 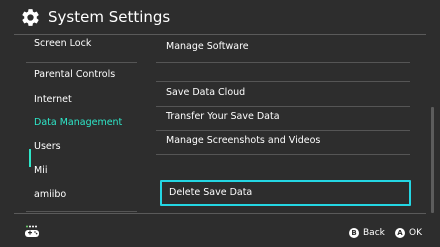 What do you see at coordinates (243, 141) in the screenshot?
I see `list-item-manage-screenshots: Manage Screenshots and Videos` at bounding box center [243, 141].